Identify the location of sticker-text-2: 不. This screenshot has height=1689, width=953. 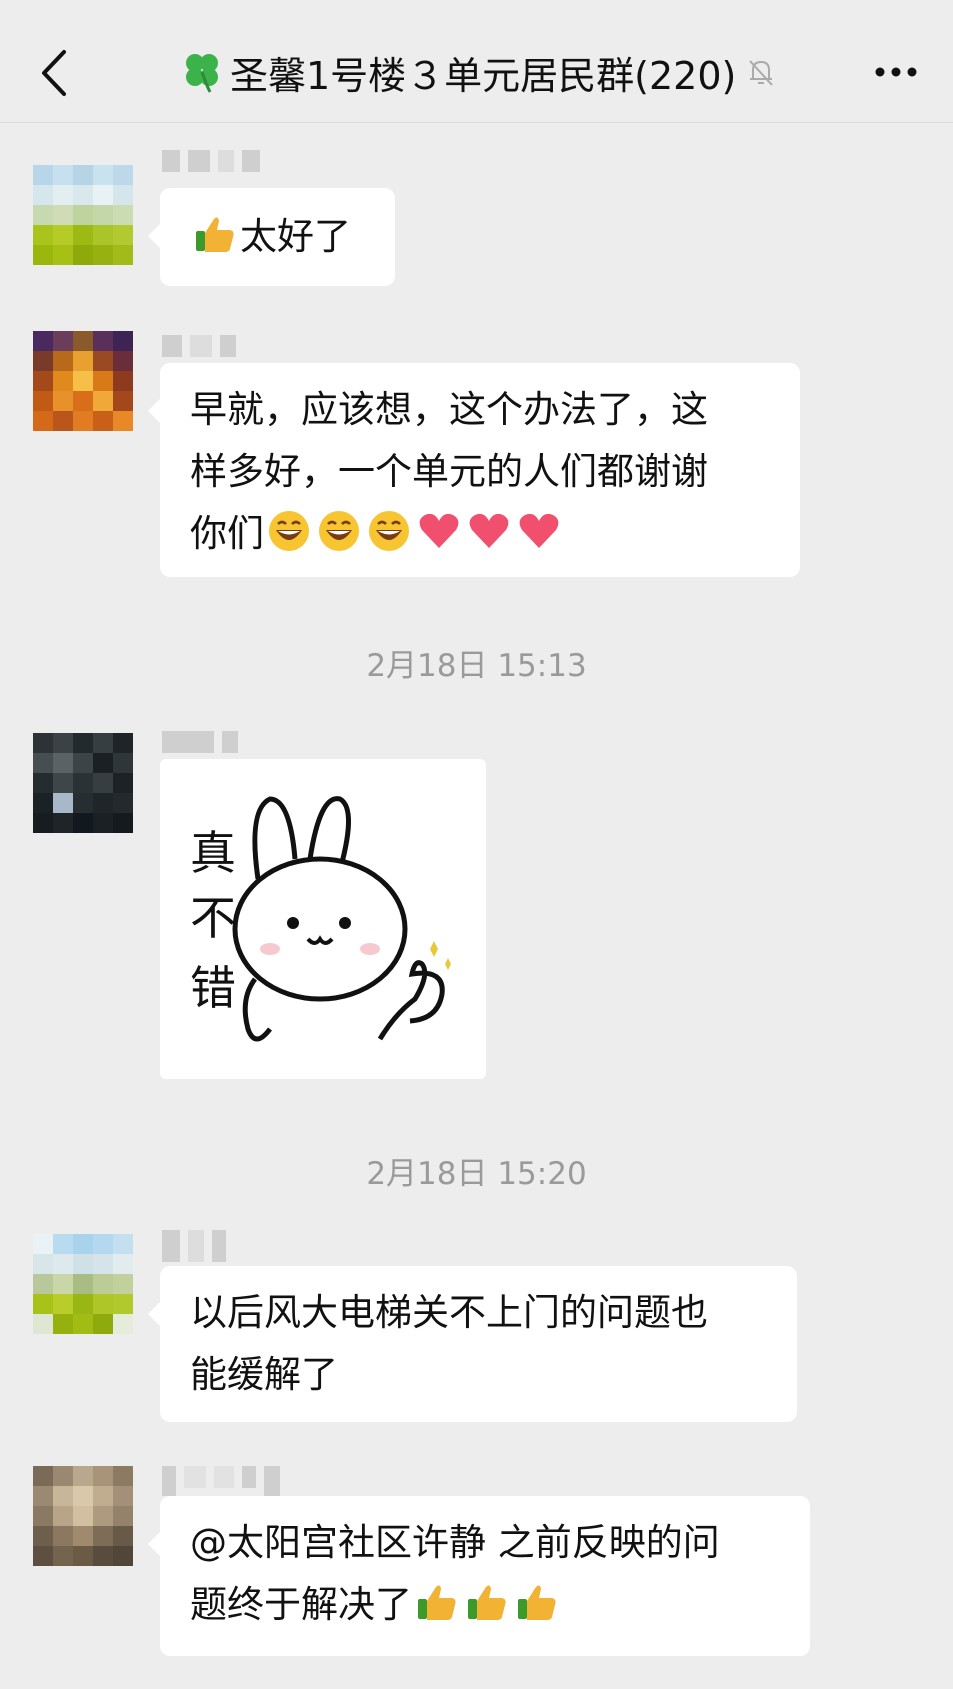
(213, 918).